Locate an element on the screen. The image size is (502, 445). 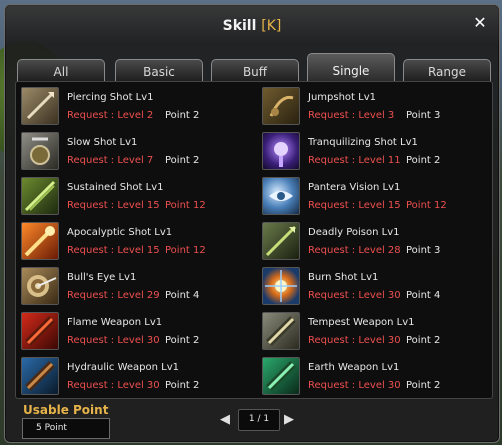
tab-buff: Buff is located at coordinates (255, 70).